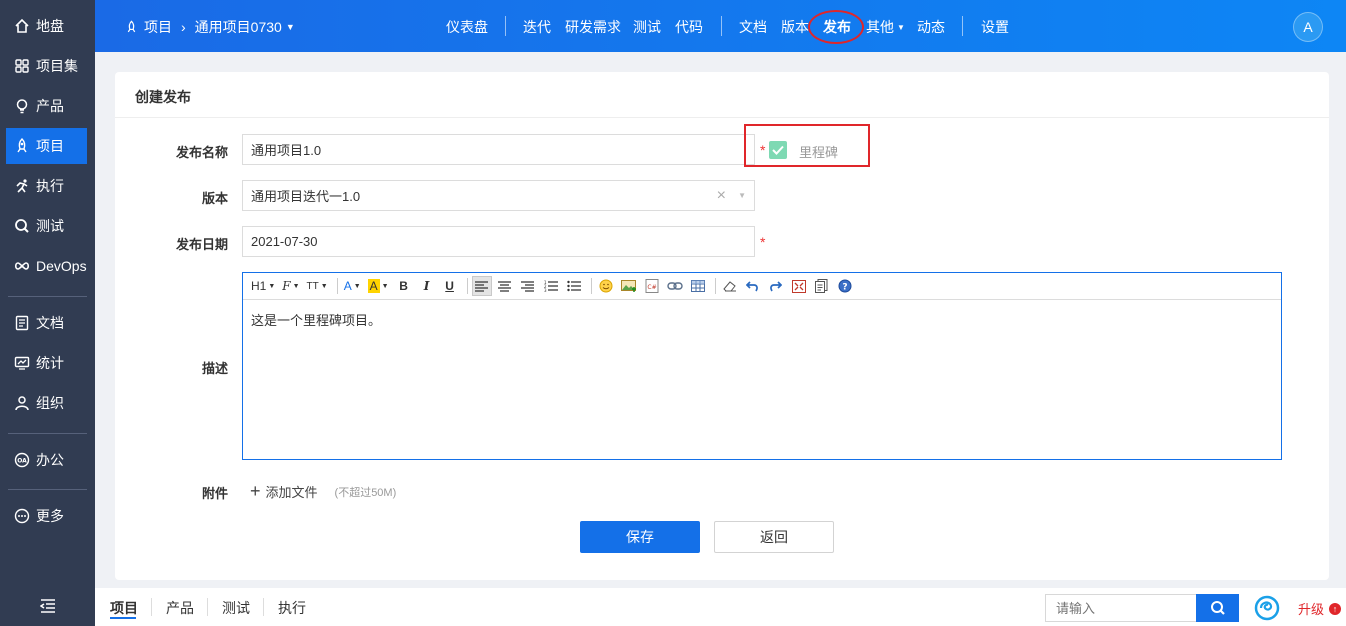 This screenshot has height=626, width=1346. I want to click on sidebar-item-program: 项目集, so click(46, 66).